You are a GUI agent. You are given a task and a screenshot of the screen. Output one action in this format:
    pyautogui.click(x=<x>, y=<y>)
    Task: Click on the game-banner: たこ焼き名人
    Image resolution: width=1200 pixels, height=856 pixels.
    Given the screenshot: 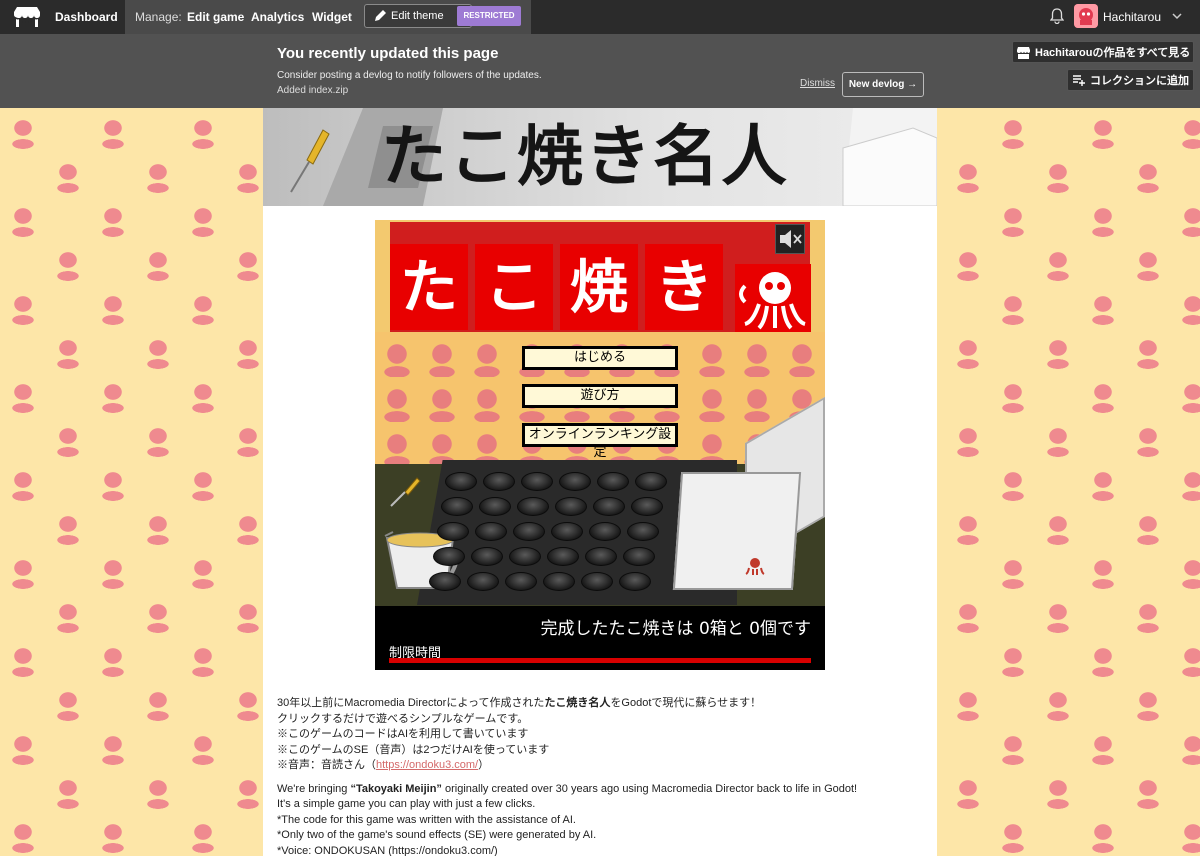 What is the action you would take?
    pyautogui.click(x=600, y=157)
    